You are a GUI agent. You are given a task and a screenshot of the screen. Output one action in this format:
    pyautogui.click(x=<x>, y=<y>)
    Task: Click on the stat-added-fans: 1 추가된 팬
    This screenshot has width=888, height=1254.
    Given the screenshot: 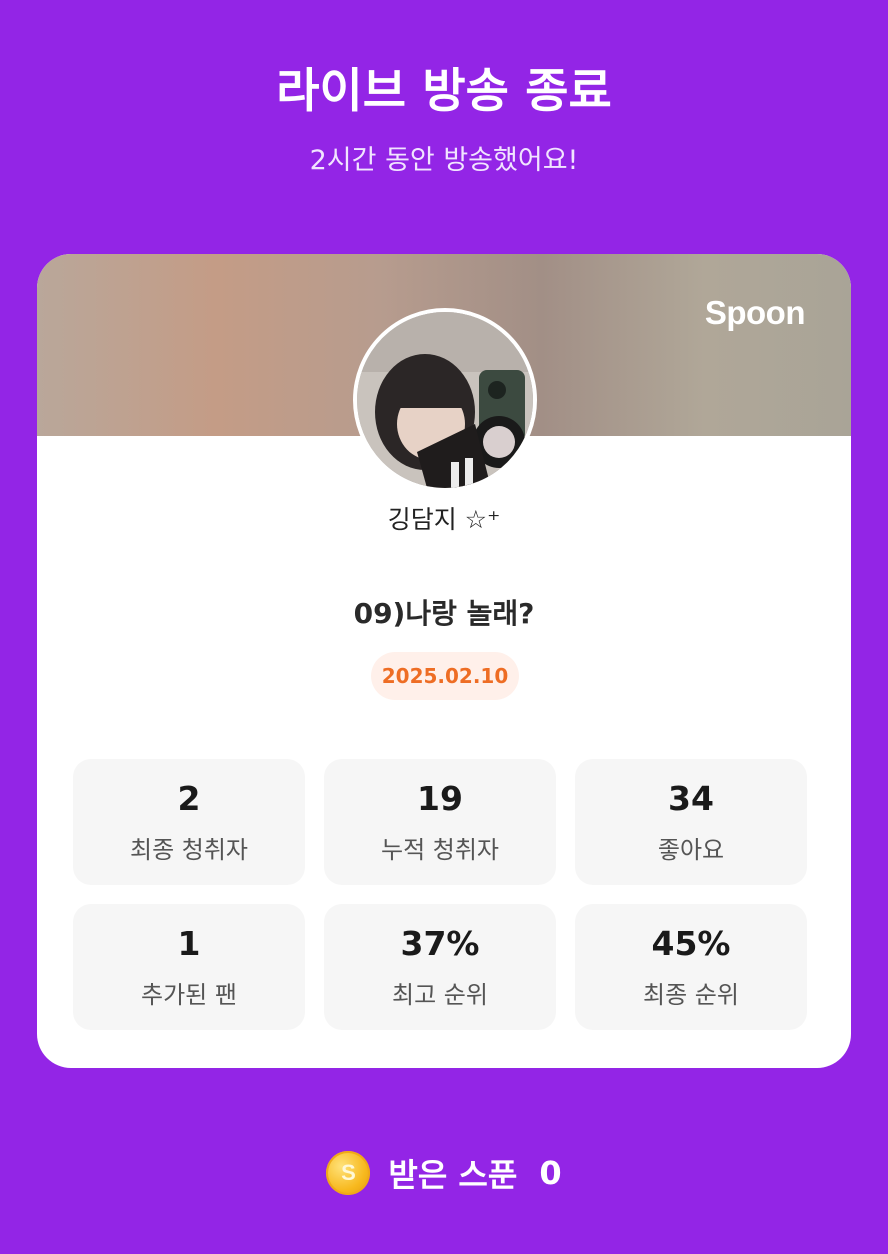 What is the action you would take?
    pyautogui.click(x=189, y=967)
    